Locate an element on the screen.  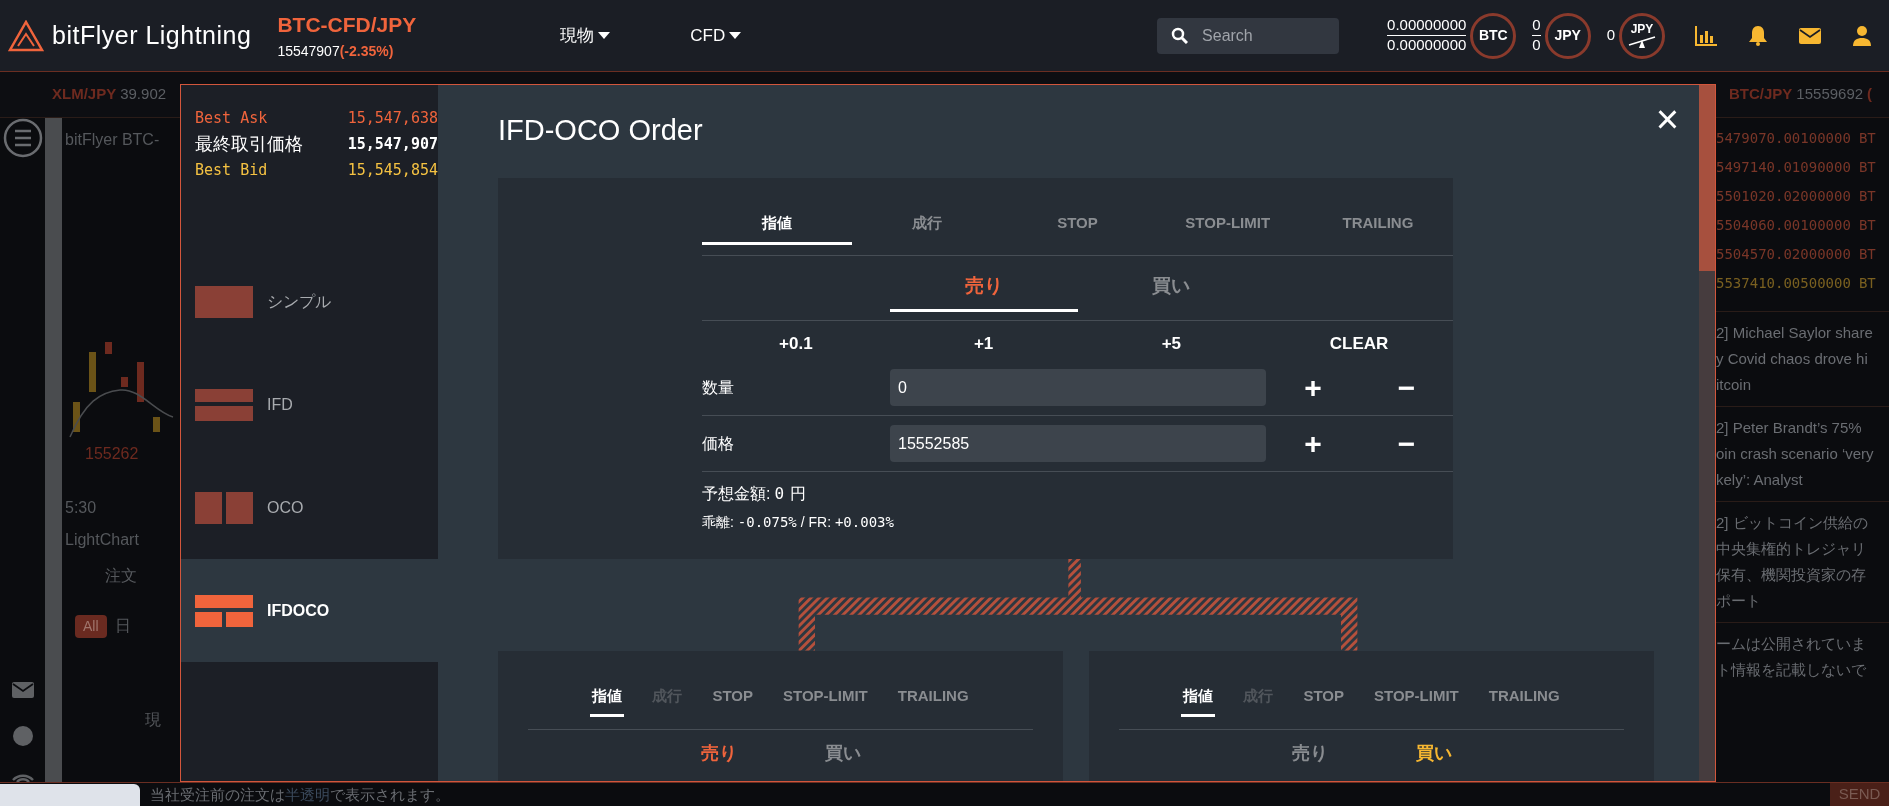
margin-button: JPY is located at coordinates (1642, 35).